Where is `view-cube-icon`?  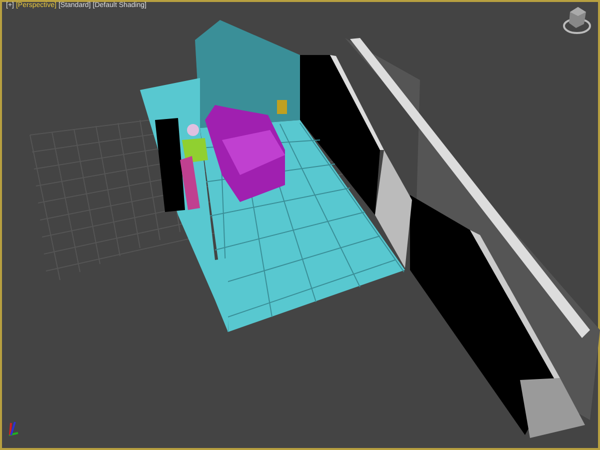 view-cube-icon is located at coordinates (577, 20).